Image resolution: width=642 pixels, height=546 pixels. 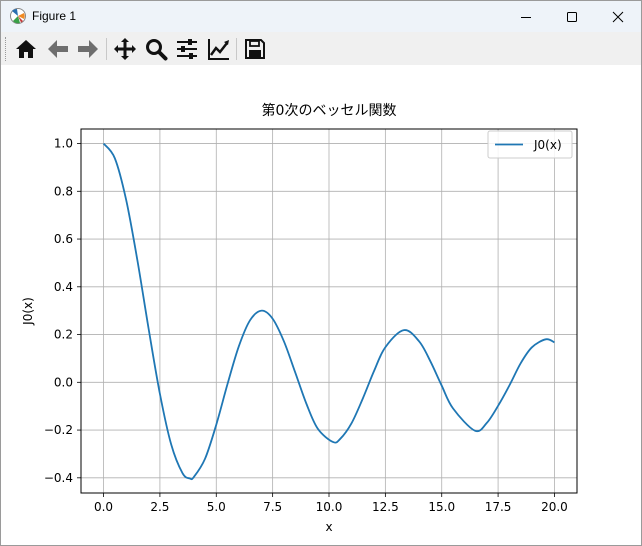 I want to click on y-tick-label: −0.4, so click(x=58, y=478).